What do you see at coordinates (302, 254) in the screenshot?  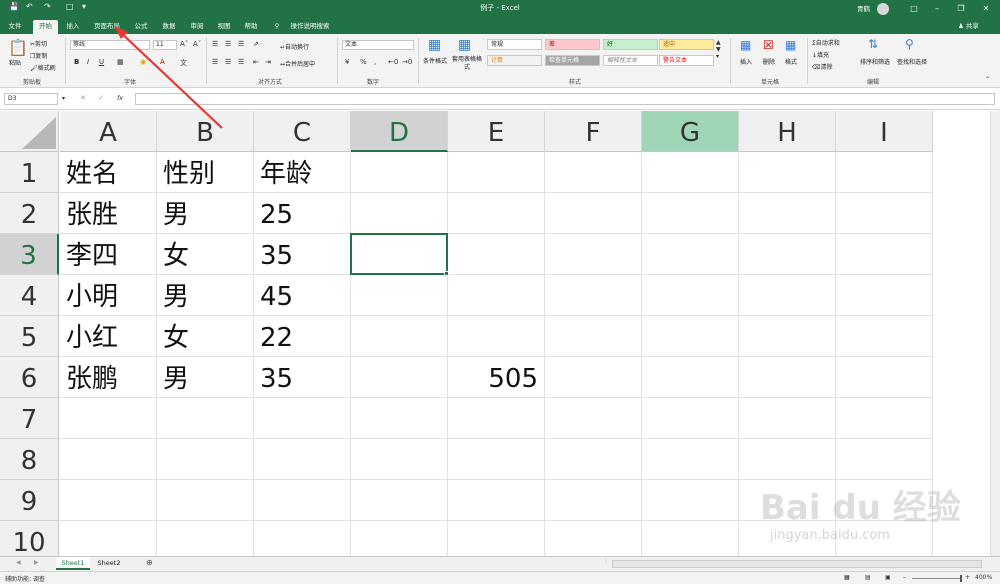 I see `cell-c3: 35` at bounding box center [302, 254].